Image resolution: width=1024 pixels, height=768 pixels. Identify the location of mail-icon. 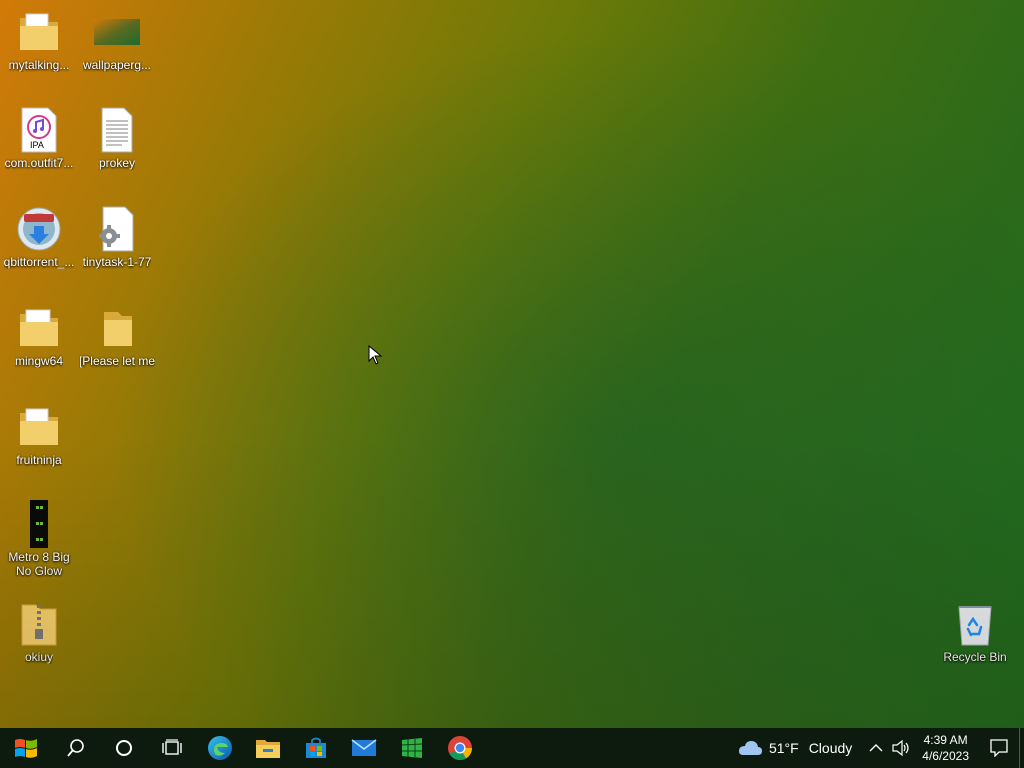
(364, 747).